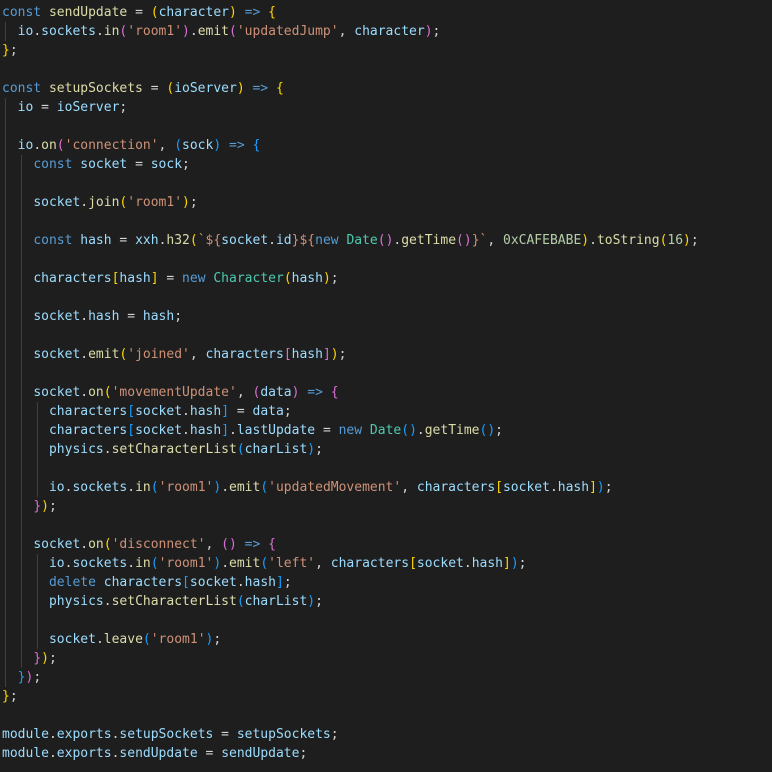 This screenshot has width=772, height=772. Describe the element at coordinates (159, 411) in the screenshot. I see `code-token: socket` at that location.